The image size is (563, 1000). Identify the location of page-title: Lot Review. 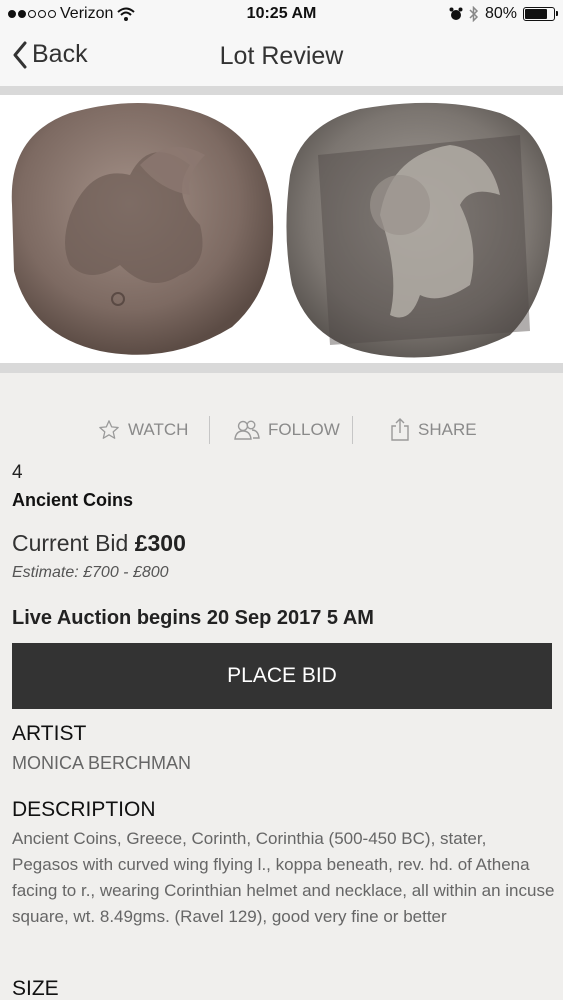
(281, 56).